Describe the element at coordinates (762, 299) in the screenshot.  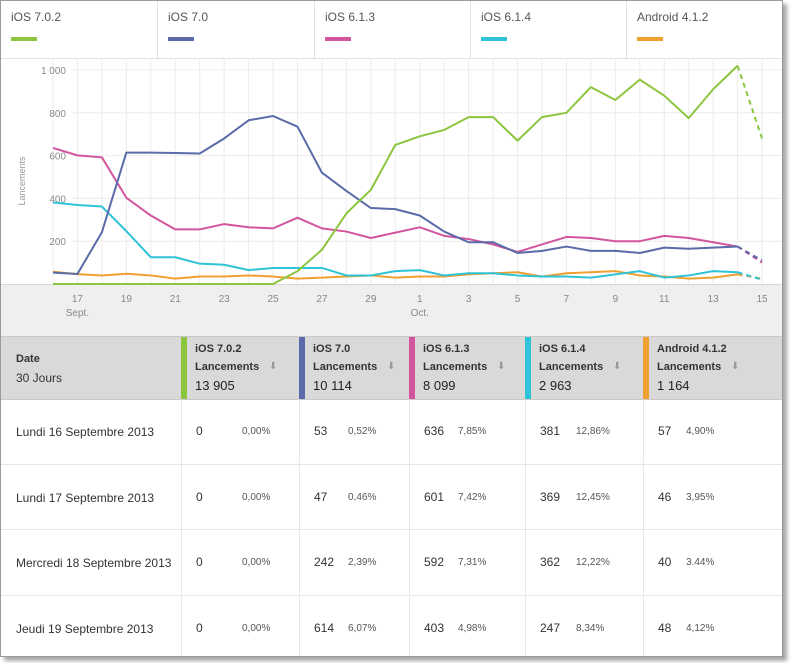
I see `x-tick-label: 15` at that location.